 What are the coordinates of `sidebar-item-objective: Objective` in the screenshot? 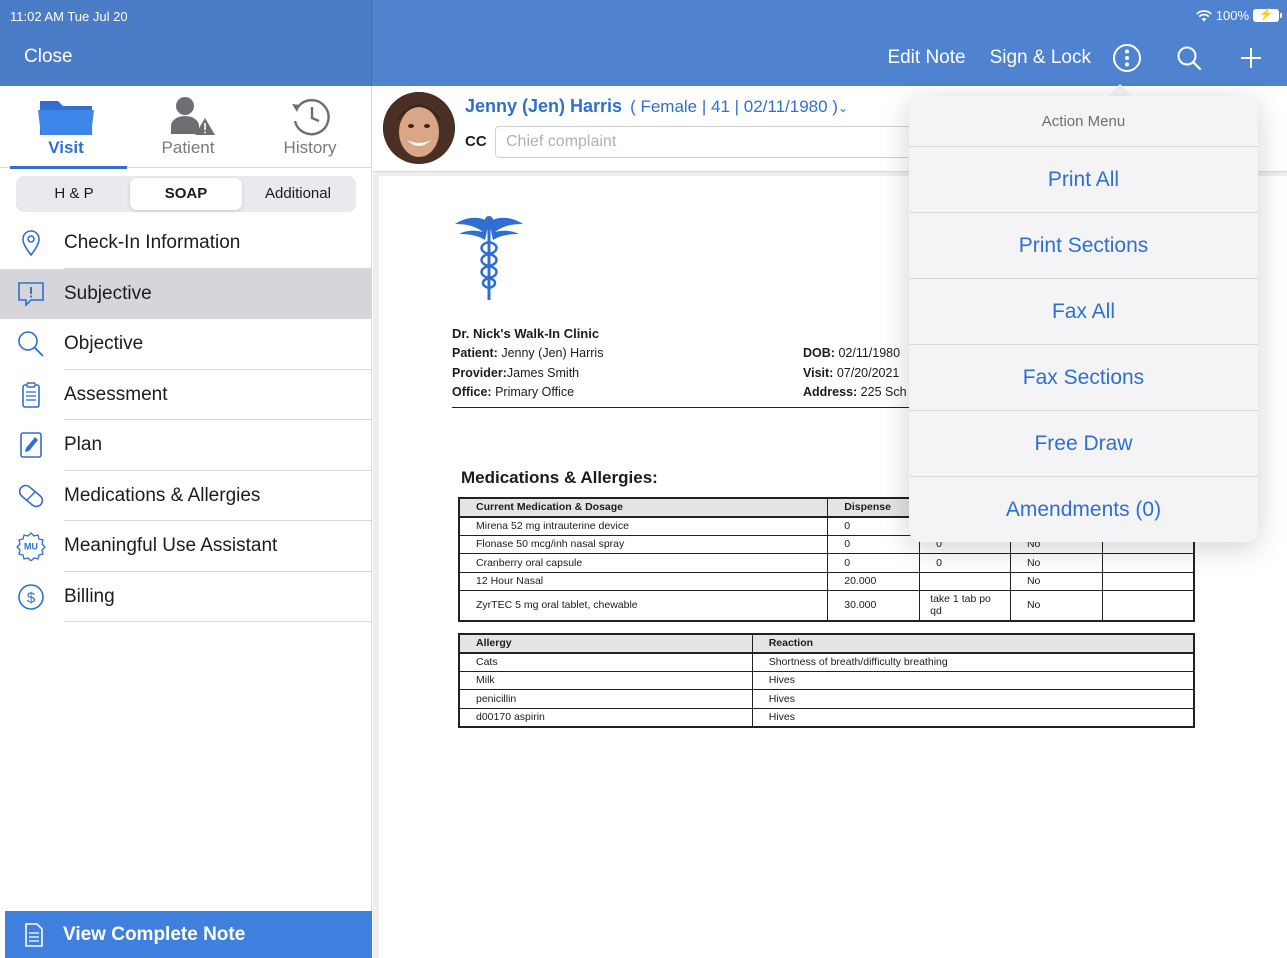 It's located at (186, 344).